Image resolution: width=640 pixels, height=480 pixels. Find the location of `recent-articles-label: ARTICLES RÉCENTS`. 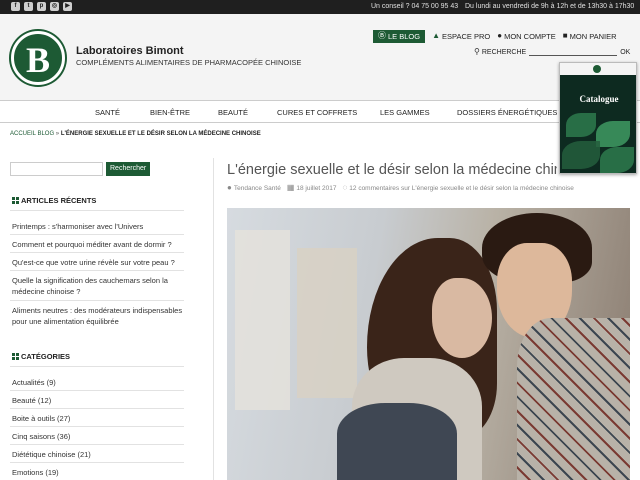

recent-articles-label: ARTICLES RÉCENTS is located at coordinates (59, 200).